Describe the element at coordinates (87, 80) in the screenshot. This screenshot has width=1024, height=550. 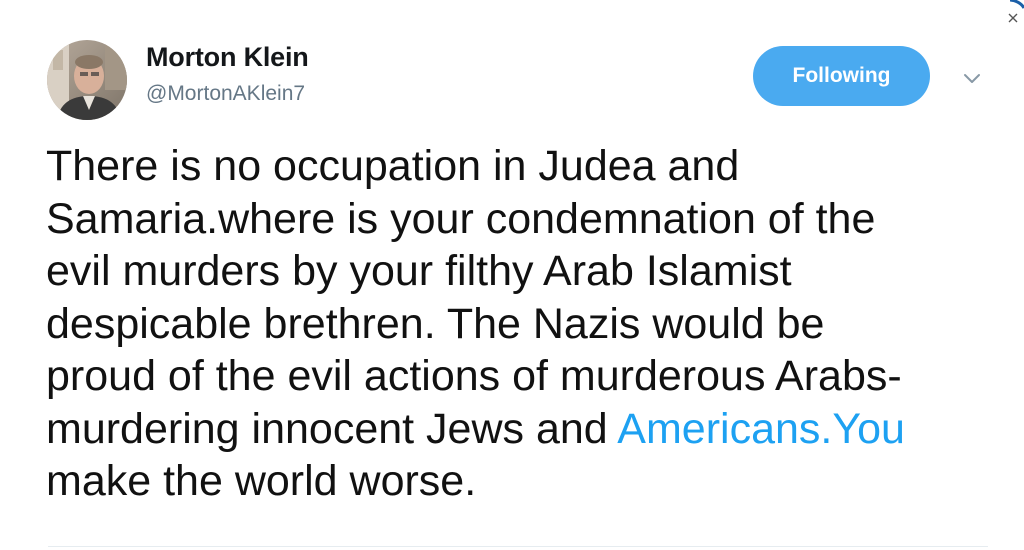
I see `avatar` at that location.